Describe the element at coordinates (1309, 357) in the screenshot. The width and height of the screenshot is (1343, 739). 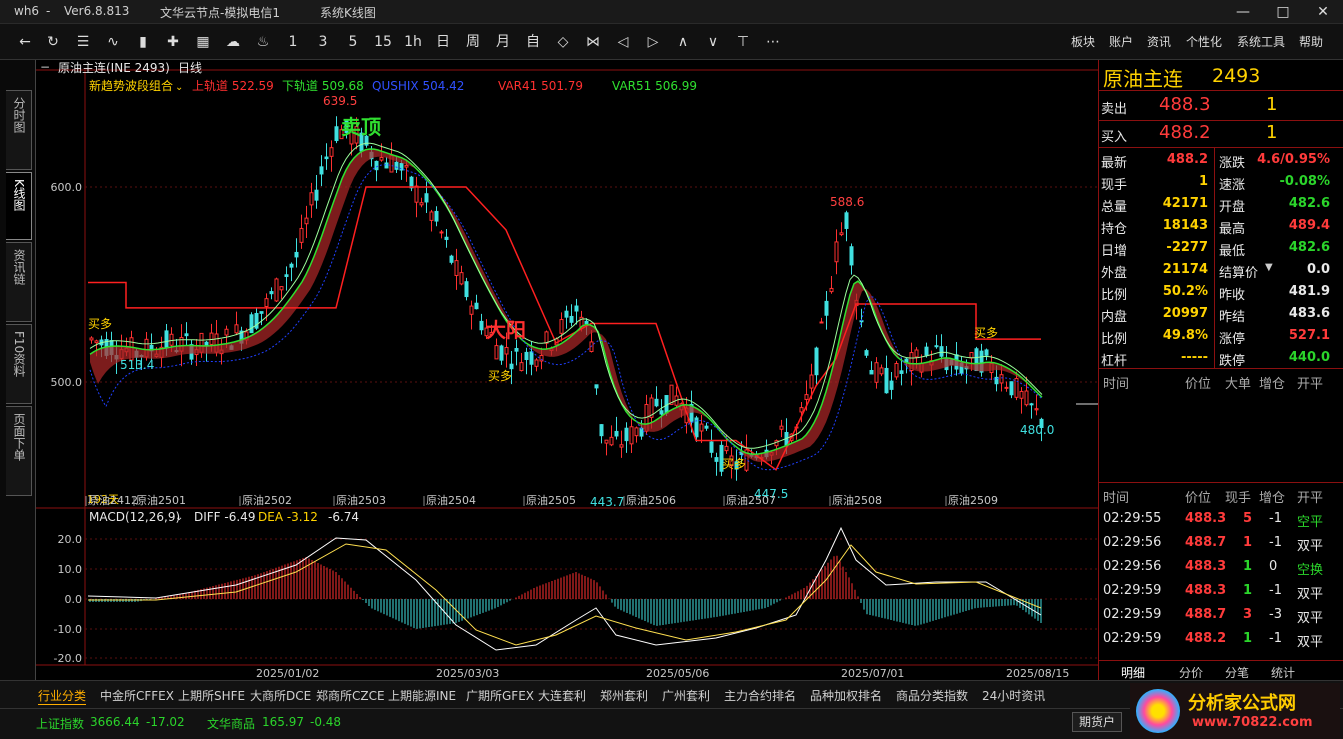
I see `stat-value: 440.0` at that location.